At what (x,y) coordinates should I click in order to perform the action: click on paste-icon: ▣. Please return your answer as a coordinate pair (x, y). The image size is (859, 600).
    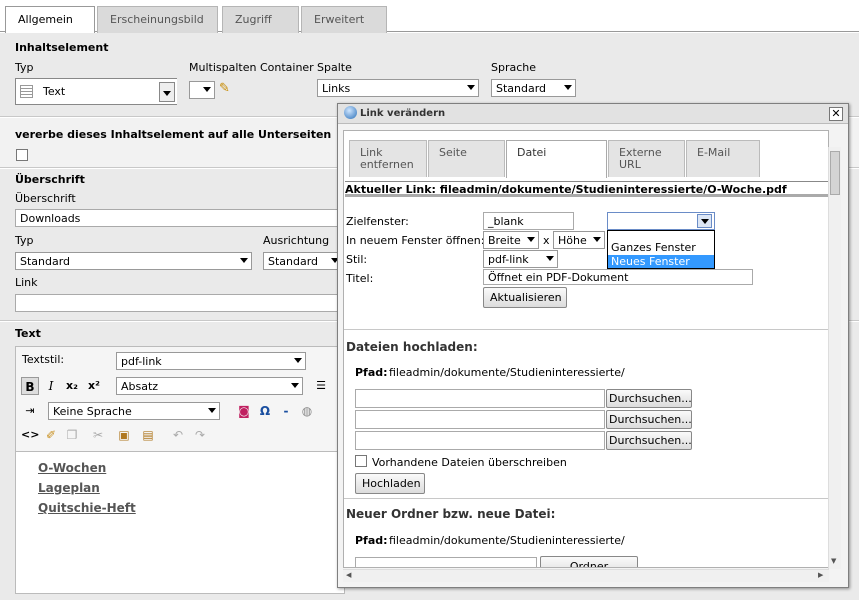
    Looking at the image, I should click on (124, 435).